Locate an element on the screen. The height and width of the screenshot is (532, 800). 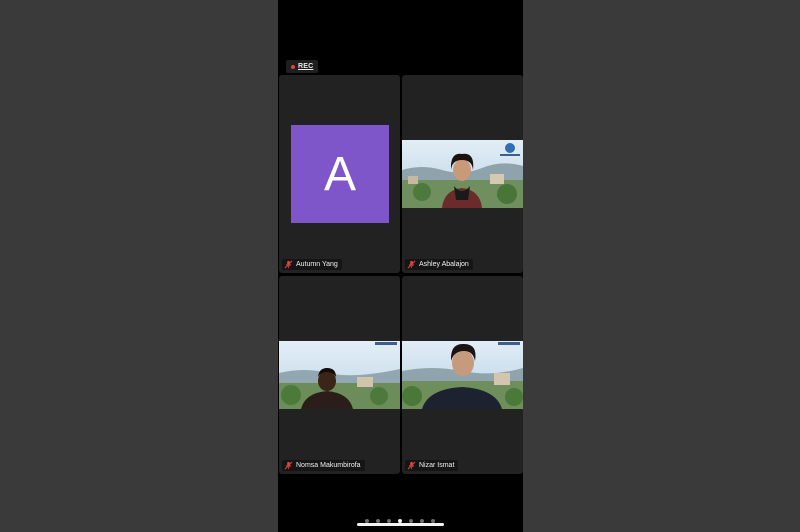
participant-name-tag: Nomsa Makumbirofa is located at coordinates (323, 465).